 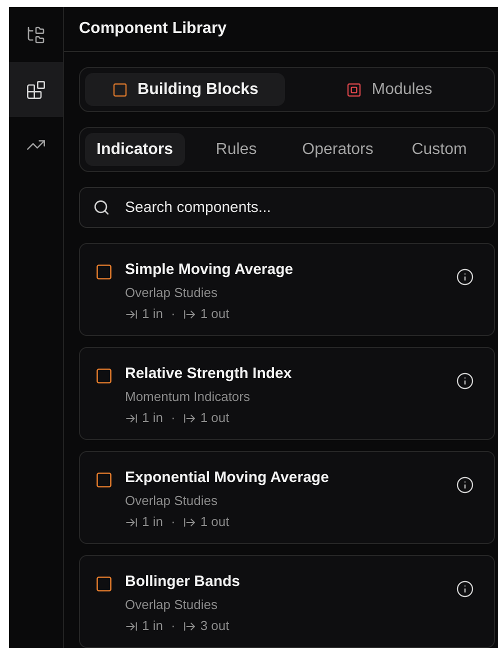 What do you see at coordinates (188, 397) in the screenshot?
I see `component-category: Momentum Indicators` at bounding box center [188, 397].